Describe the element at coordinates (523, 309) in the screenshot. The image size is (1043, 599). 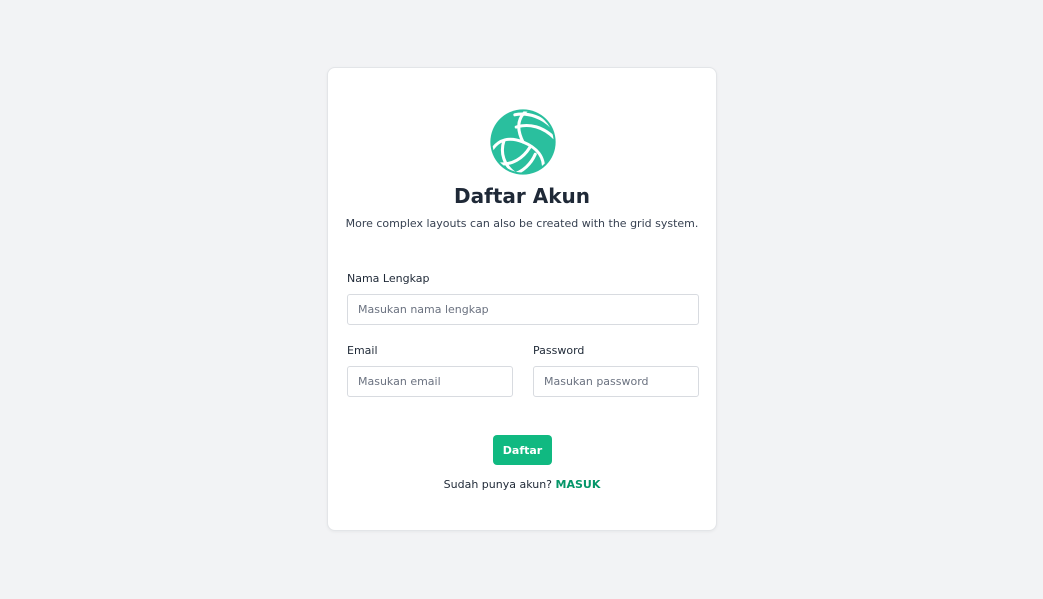
I see `fullname-input` at that location.